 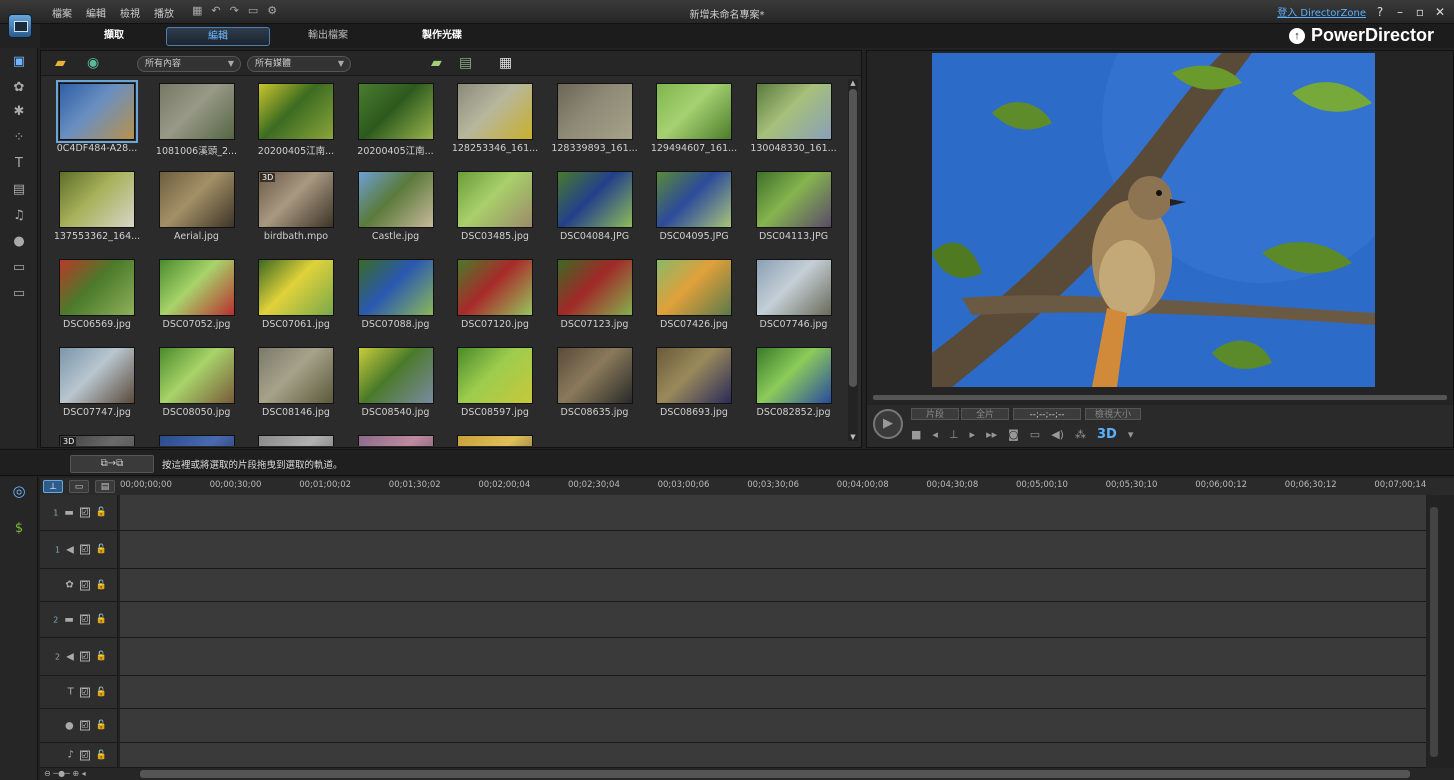 I want to click on play-button: ▶, so click(x=888, y=424).